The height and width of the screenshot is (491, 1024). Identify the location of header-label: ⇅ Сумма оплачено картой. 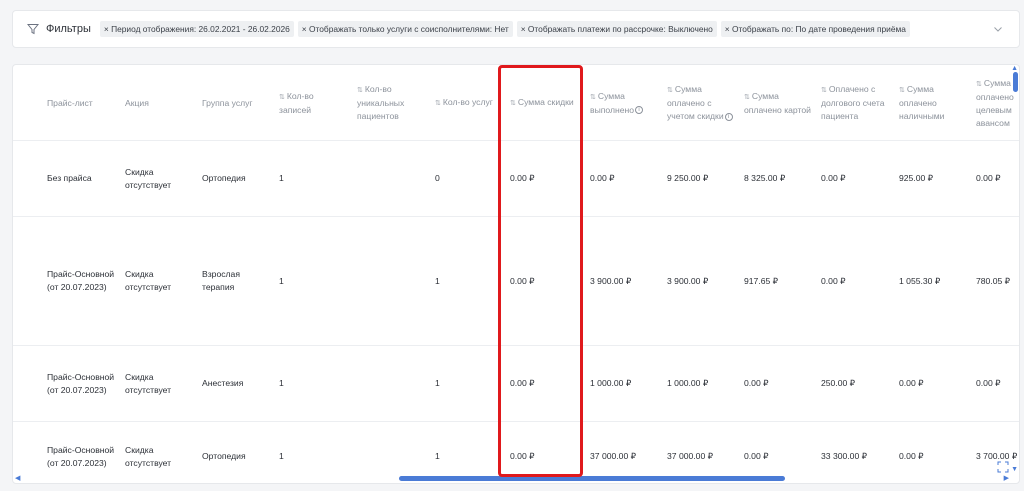
(777, 103).